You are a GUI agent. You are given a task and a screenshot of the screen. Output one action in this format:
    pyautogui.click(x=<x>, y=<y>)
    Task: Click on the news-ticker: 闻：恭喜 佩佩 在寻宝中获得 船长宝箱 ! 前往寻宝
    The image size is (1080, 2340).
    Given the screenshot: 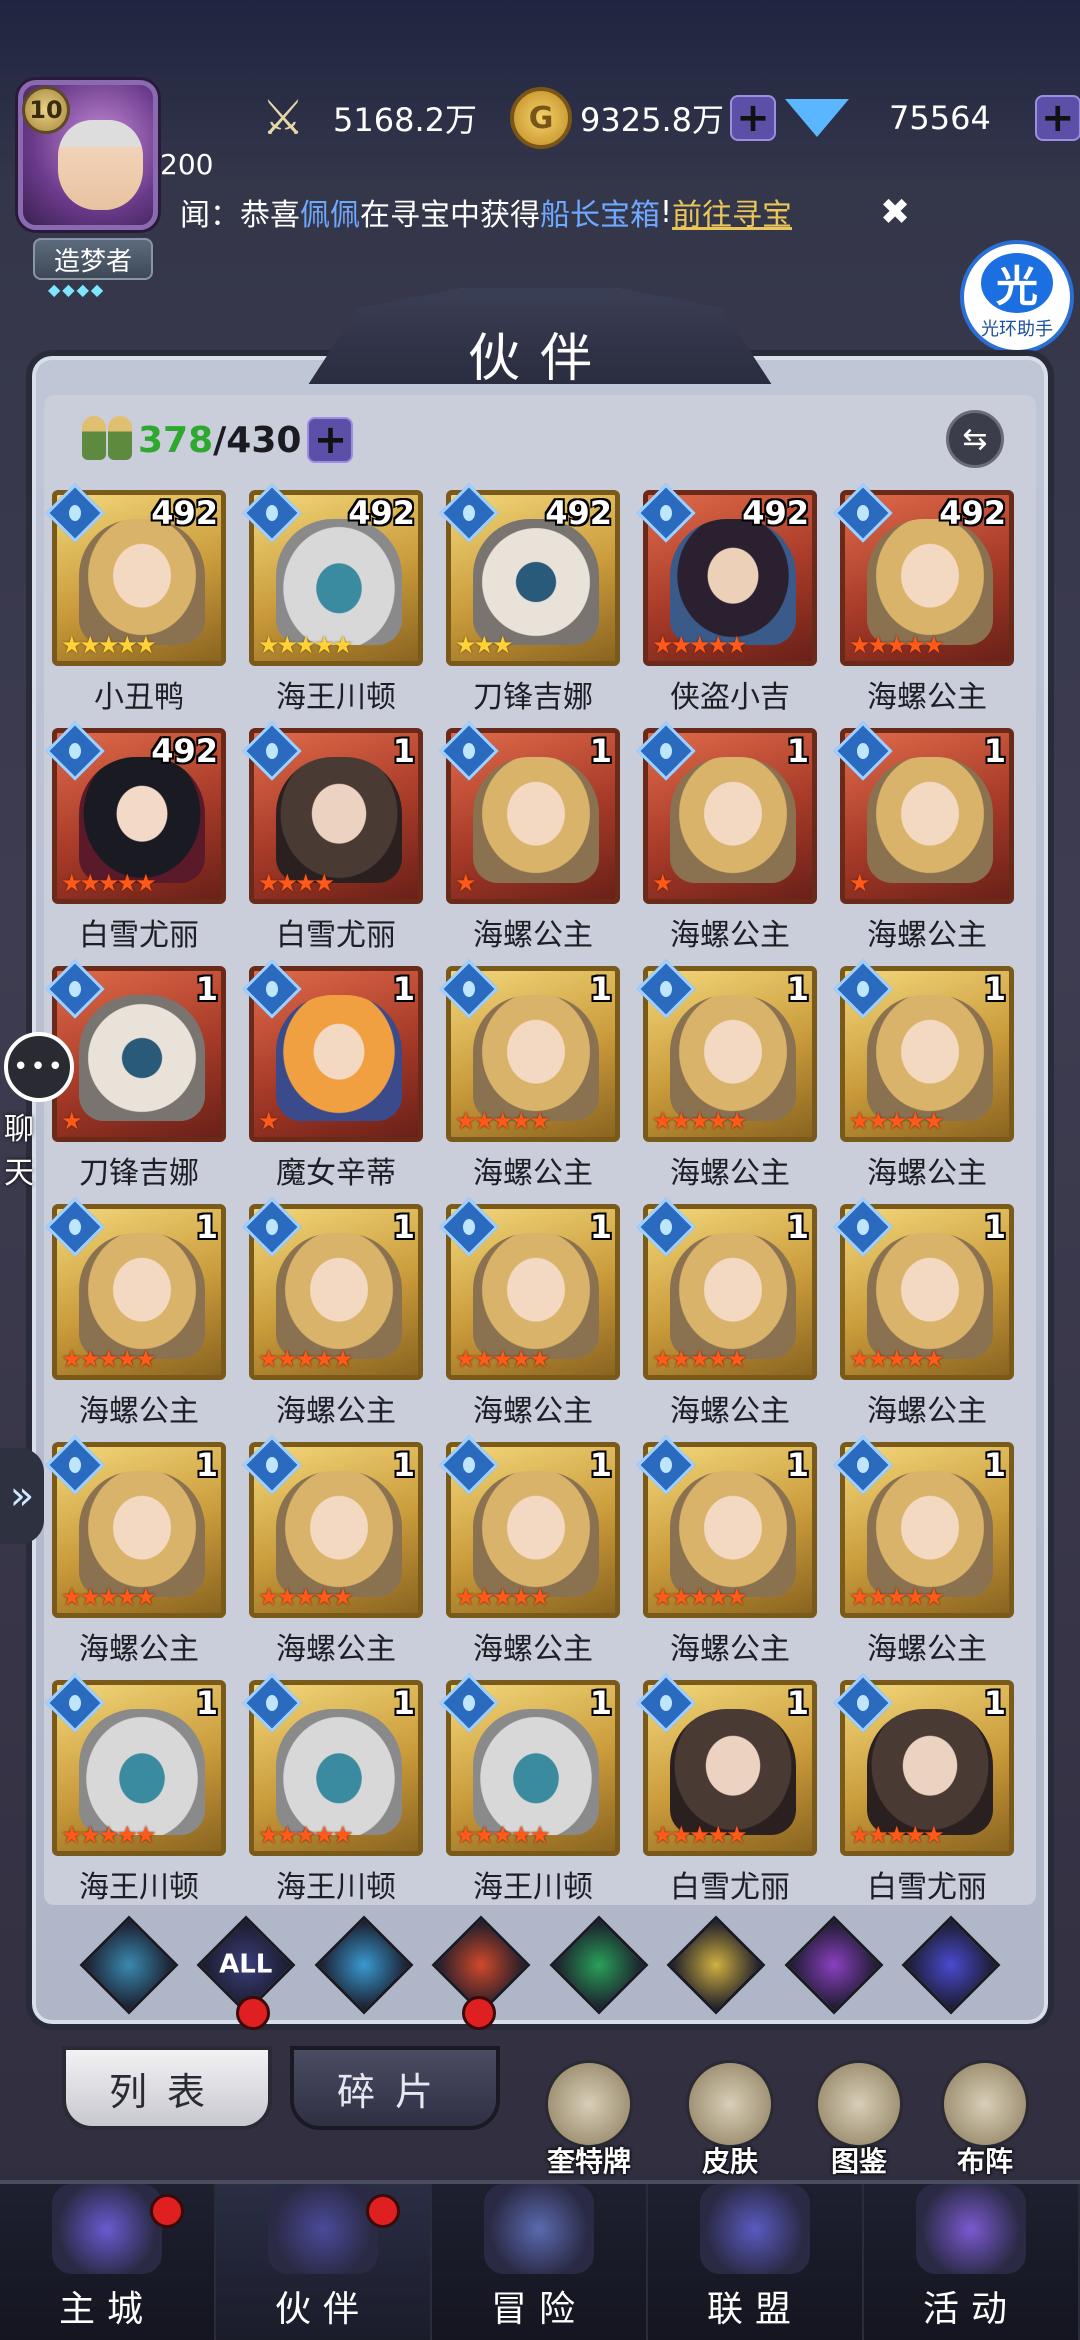 What is the action you would take?
    pyautogui.click(x=550, y=212)
    